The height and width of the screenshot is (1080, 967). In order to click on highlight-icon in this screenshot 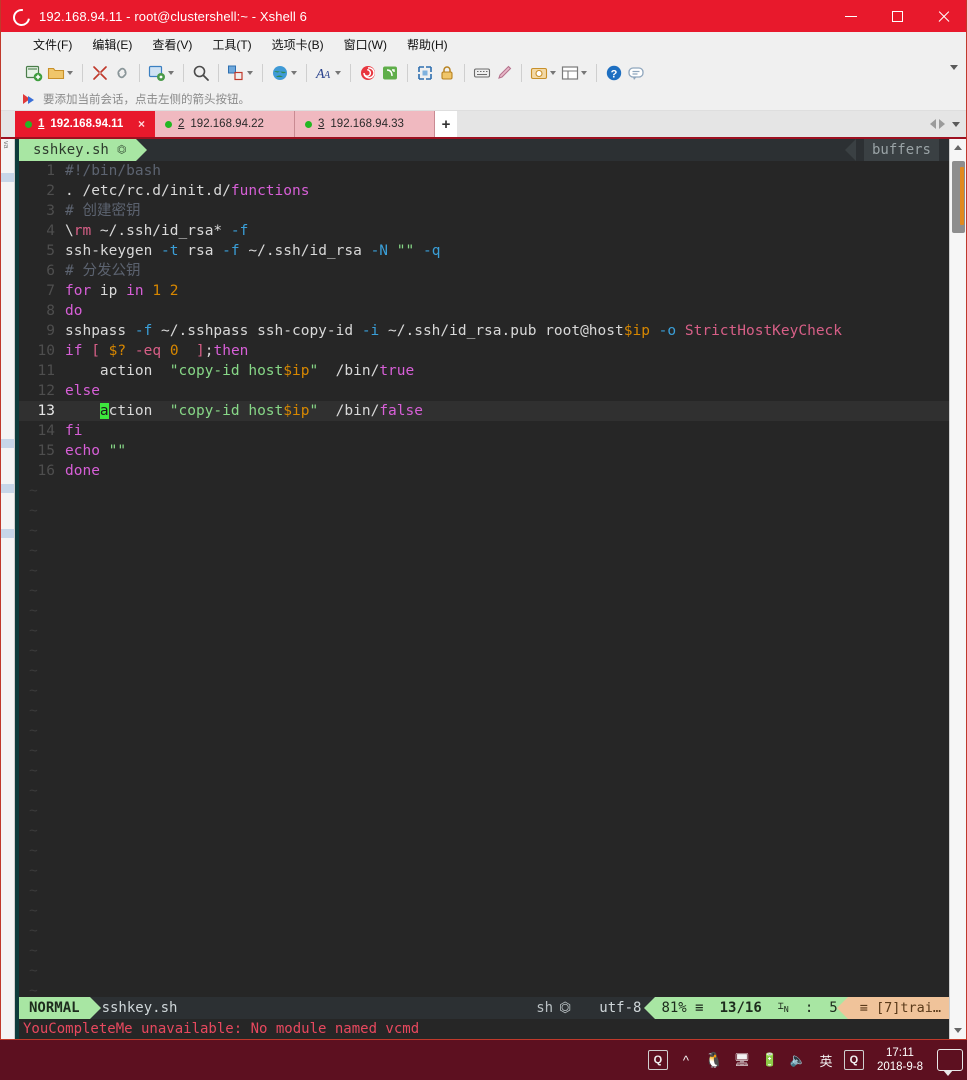, I will do `click(504, 73)`.